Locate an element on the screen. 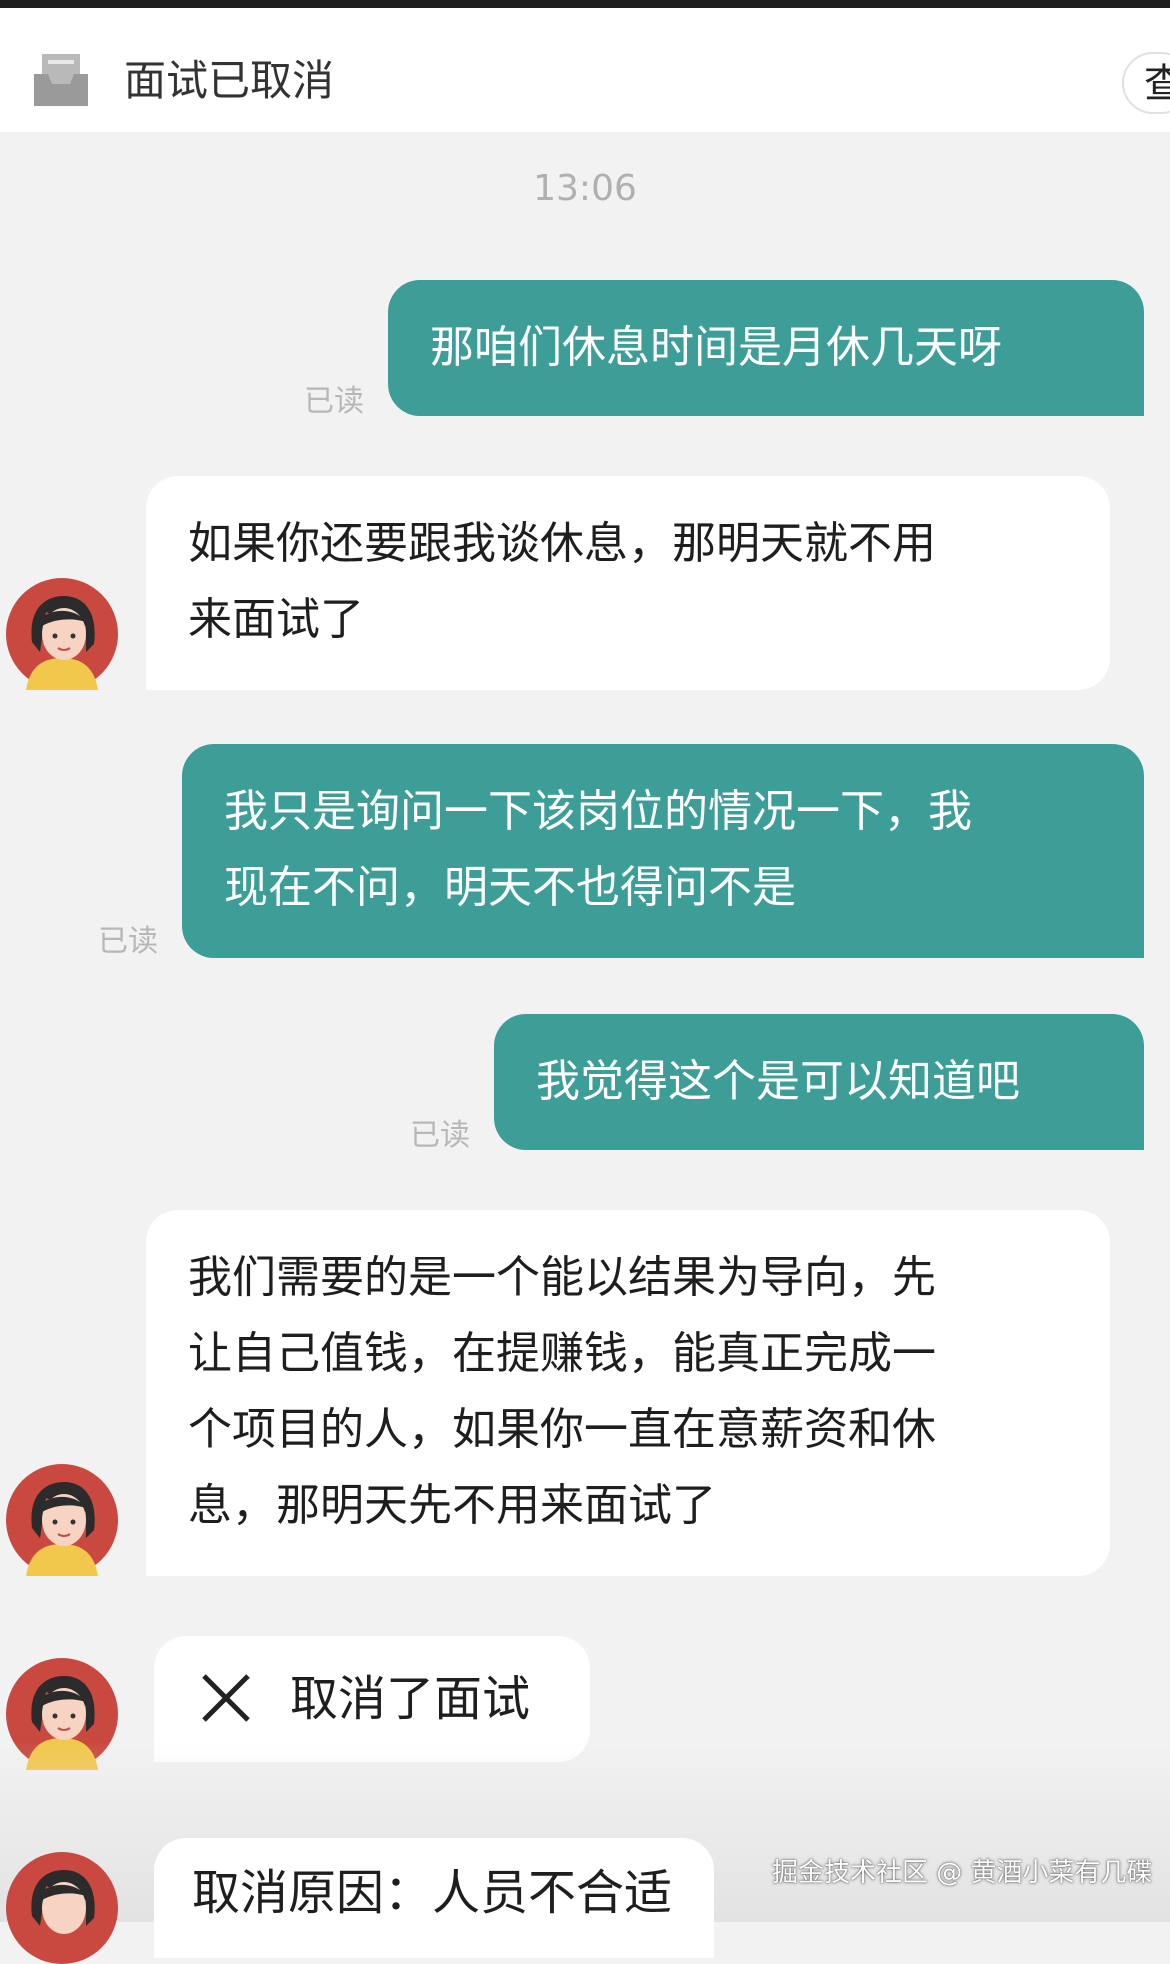 The image size is (1170, 1964). message-text: 我觉得这个是可以知道吧 is located at coordinates (778, 1081).